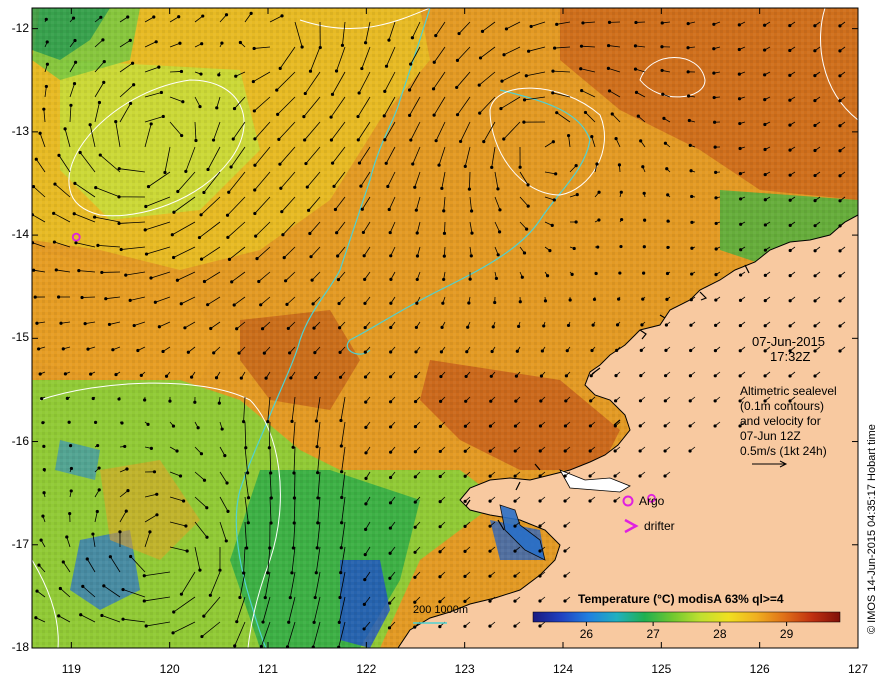 The image size is (880, 685). Describe the element at coordinates (15, 131) in the screenshot. I see `lat-tick-label: -13` at that location.